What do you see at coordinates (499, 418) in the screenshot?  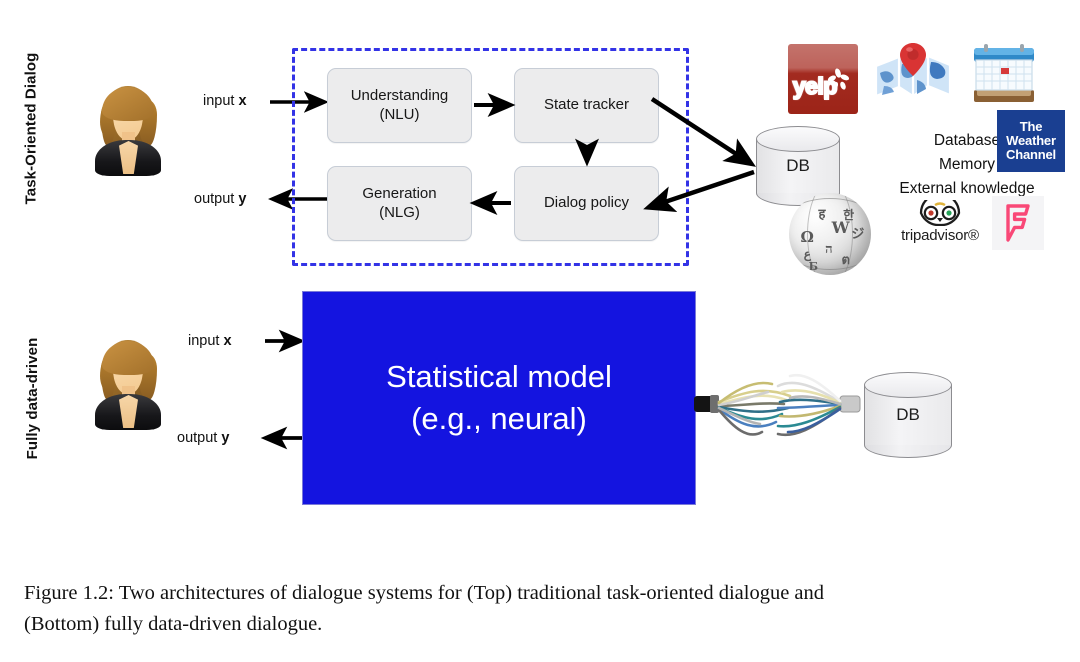 I see `statistical-model-line2: (e.g., neural)` at bounding box center [499, 418].